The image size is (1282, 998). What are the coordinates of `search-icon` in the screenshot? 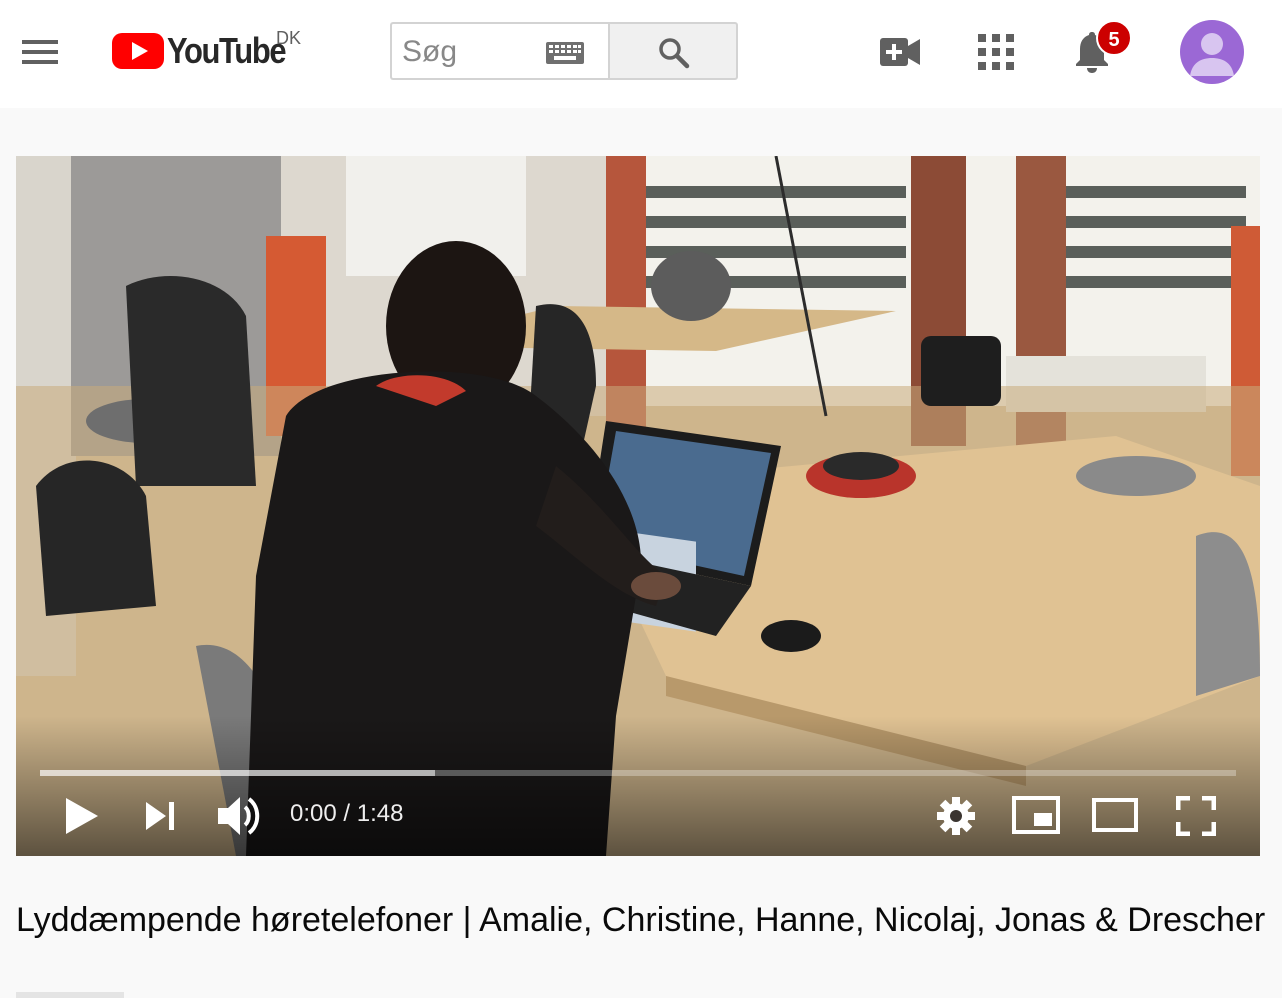 It's located at (674, 53).